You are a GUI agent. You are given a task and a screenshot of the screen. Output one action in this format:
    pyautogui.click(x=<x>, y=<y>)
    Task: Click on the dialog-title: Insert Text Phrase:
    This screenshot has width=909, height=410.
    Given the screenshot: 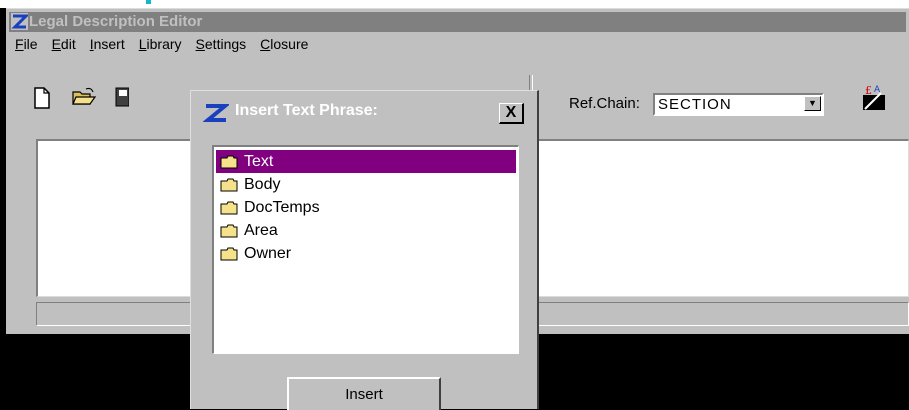 What is the action you would take?
    pyautogui.click(x=306, y=110)
    